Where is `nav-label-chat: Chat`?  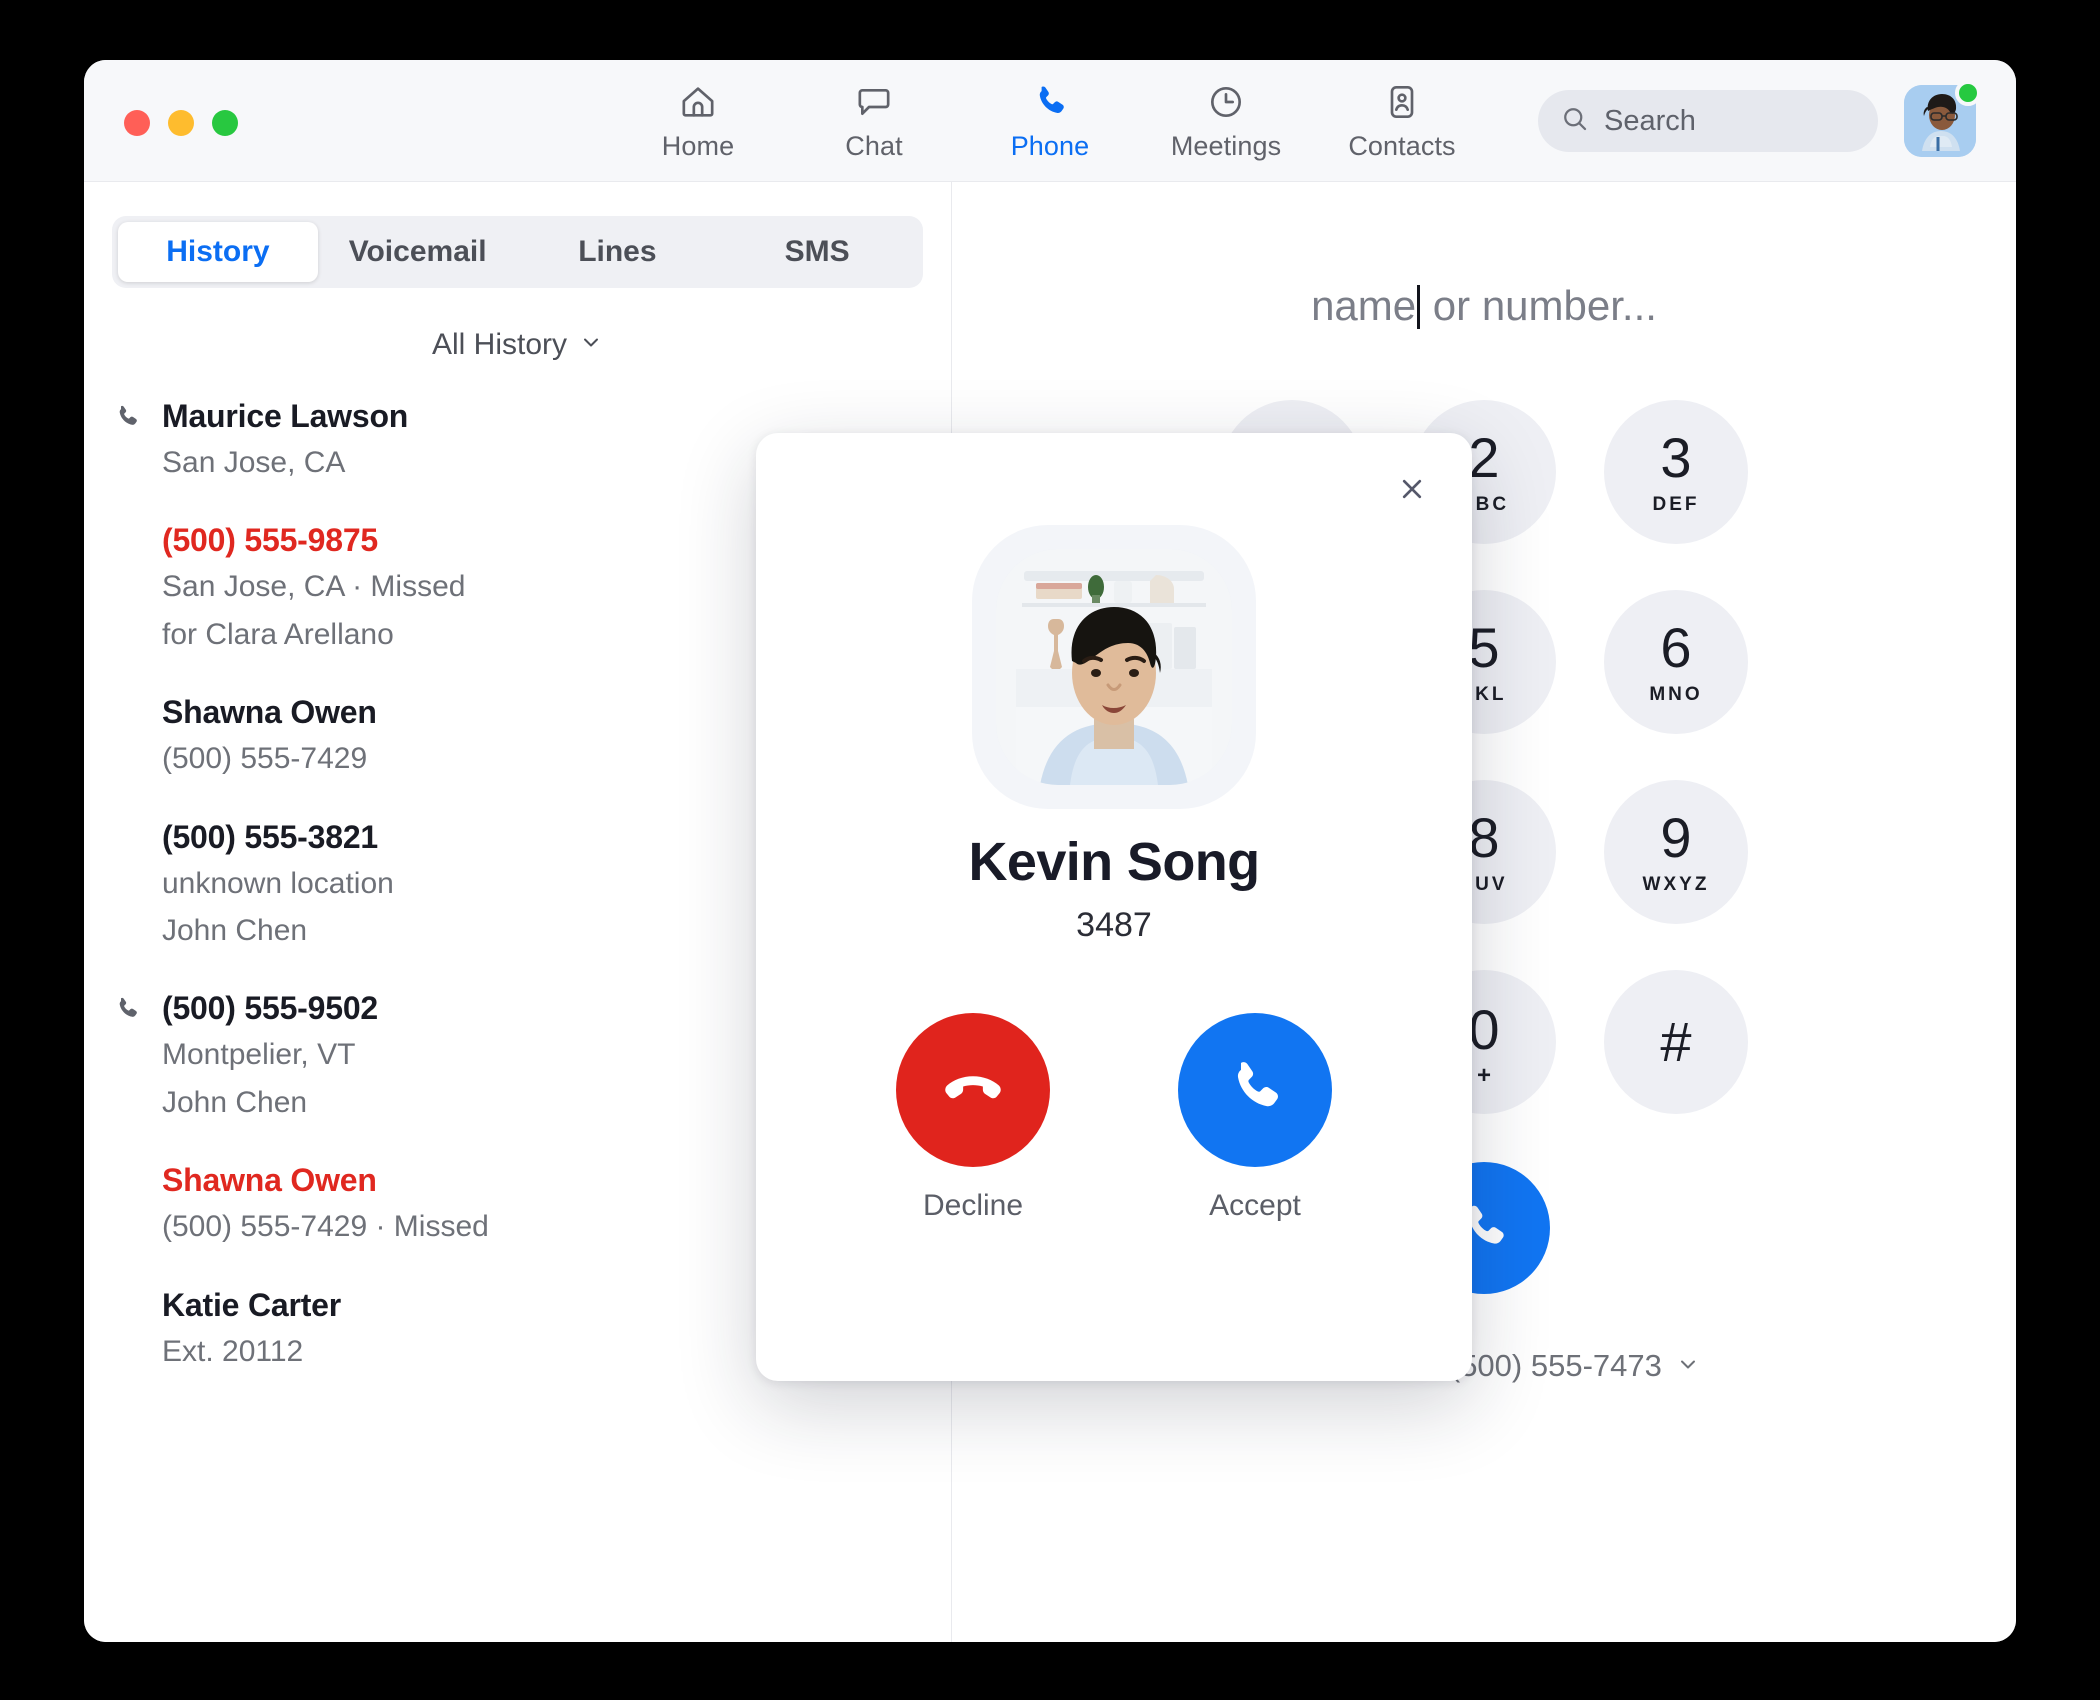 nav-label-chat: Chat is located at coordinates (874, 145).